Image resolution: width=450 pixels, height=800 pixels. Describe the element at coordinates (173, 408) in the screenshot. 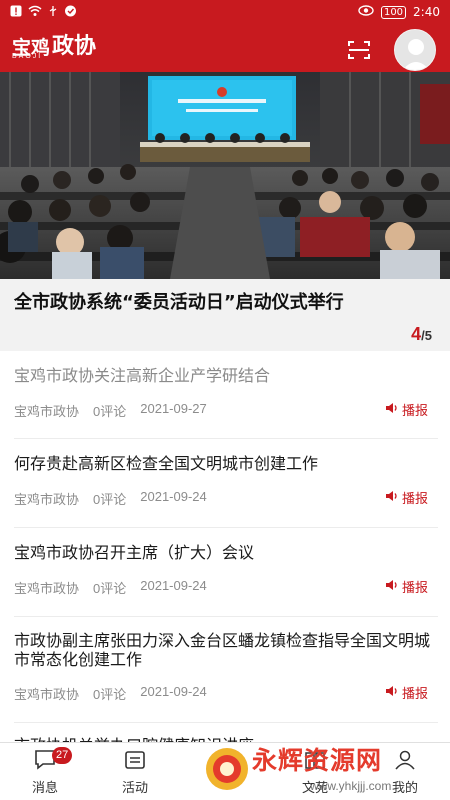

I see `news-date: 2021-09-27` at that location.